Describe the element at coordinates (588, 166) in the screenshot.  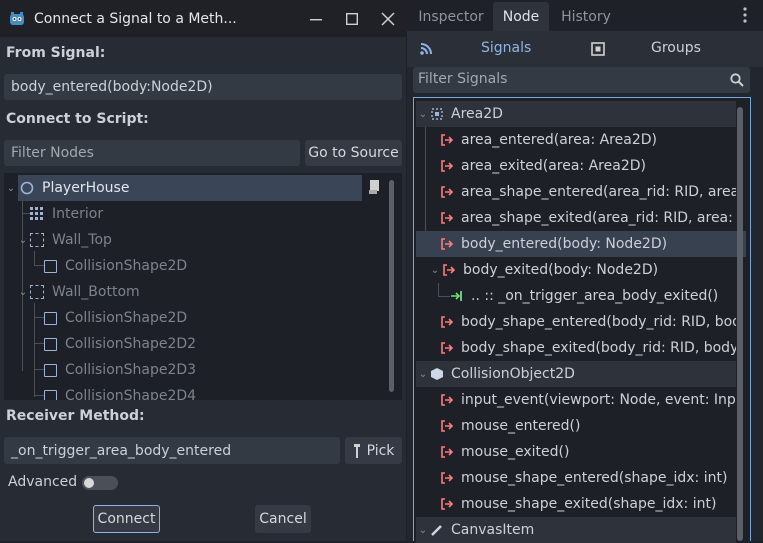
I see `signal-item: area_exited(area: Area2D)` at that location.